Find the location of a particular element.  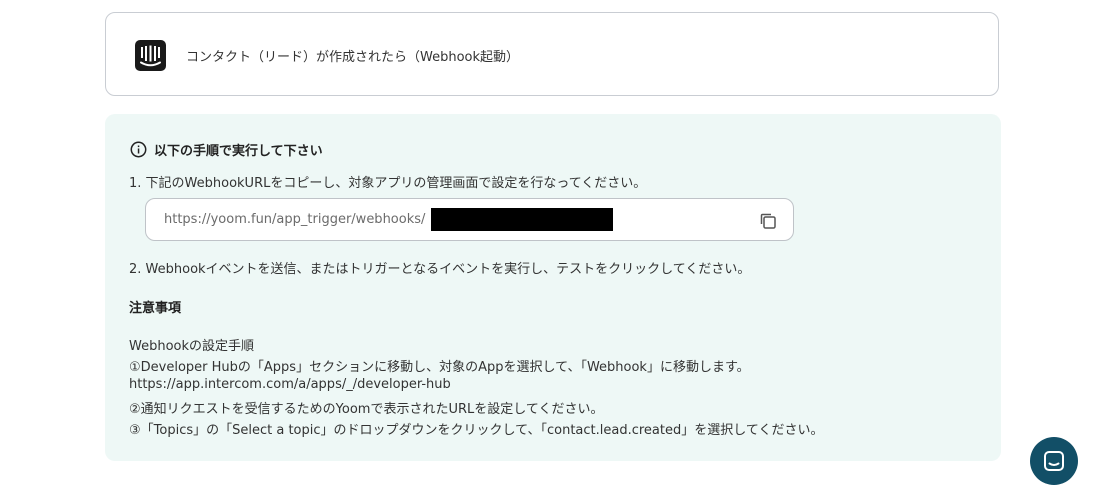

webhook-url-field: https://yoom.fun/app_trigger/webhooks/ is located at coordinates (469, 219).